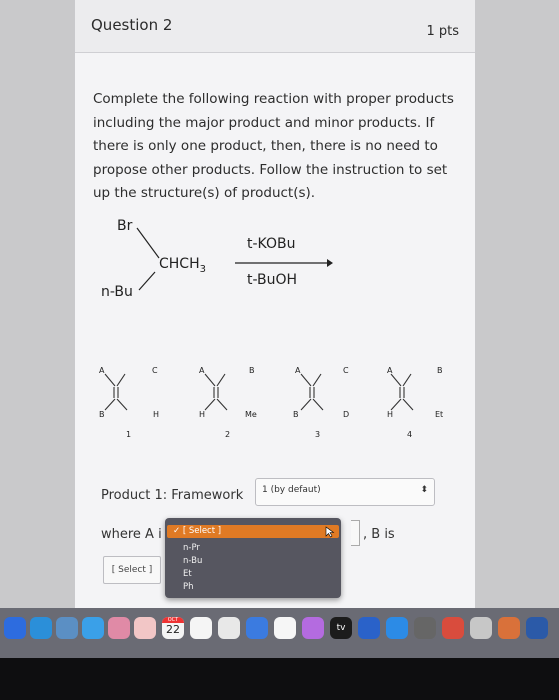  I want to click on mouse-cursor-icon, so click(330, 532).